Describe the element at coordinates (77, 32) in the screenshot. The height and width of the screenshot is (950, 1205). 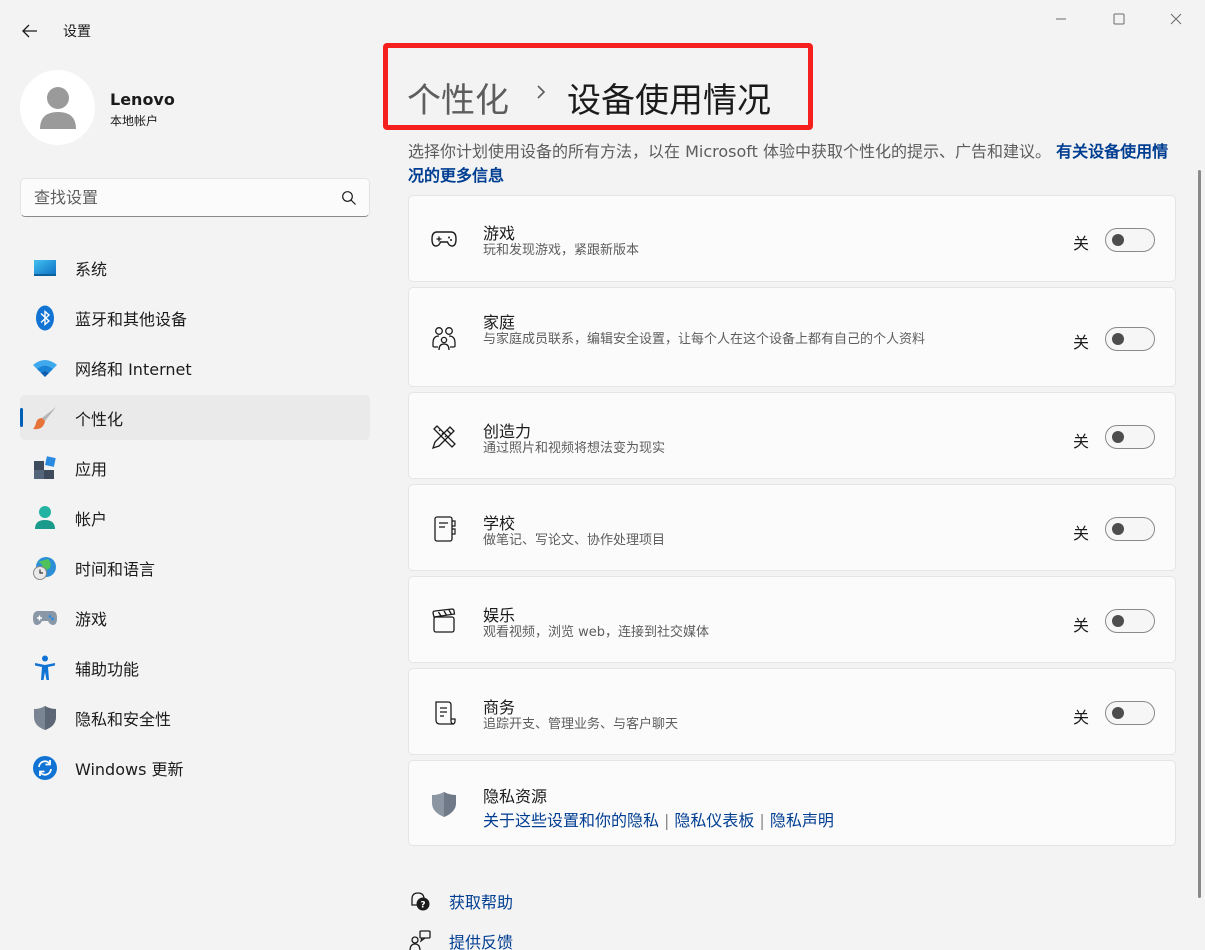
I see `app-title: 设置` at that location.